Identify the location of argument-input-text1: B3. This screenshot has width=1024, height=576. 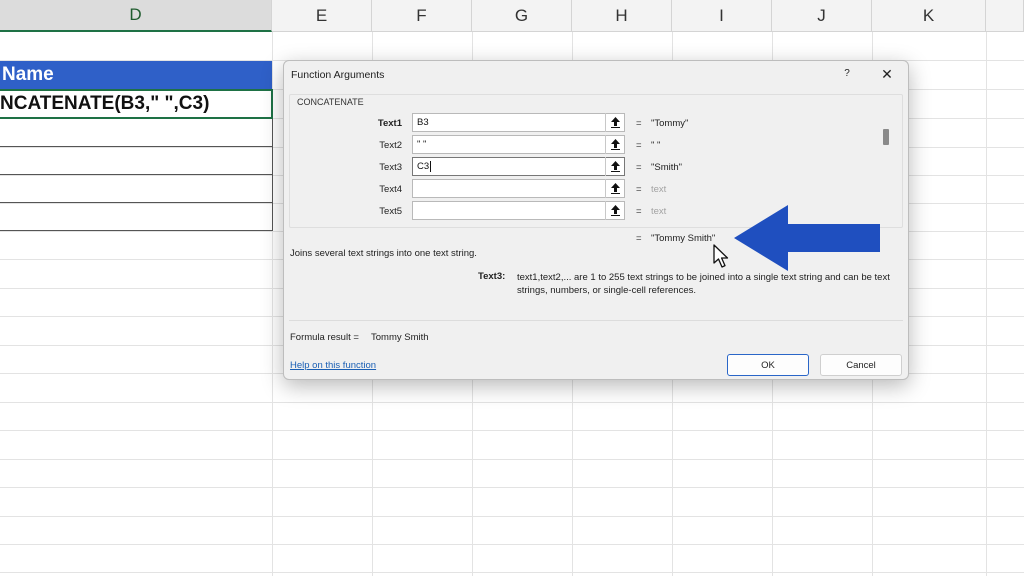
(518, 122).